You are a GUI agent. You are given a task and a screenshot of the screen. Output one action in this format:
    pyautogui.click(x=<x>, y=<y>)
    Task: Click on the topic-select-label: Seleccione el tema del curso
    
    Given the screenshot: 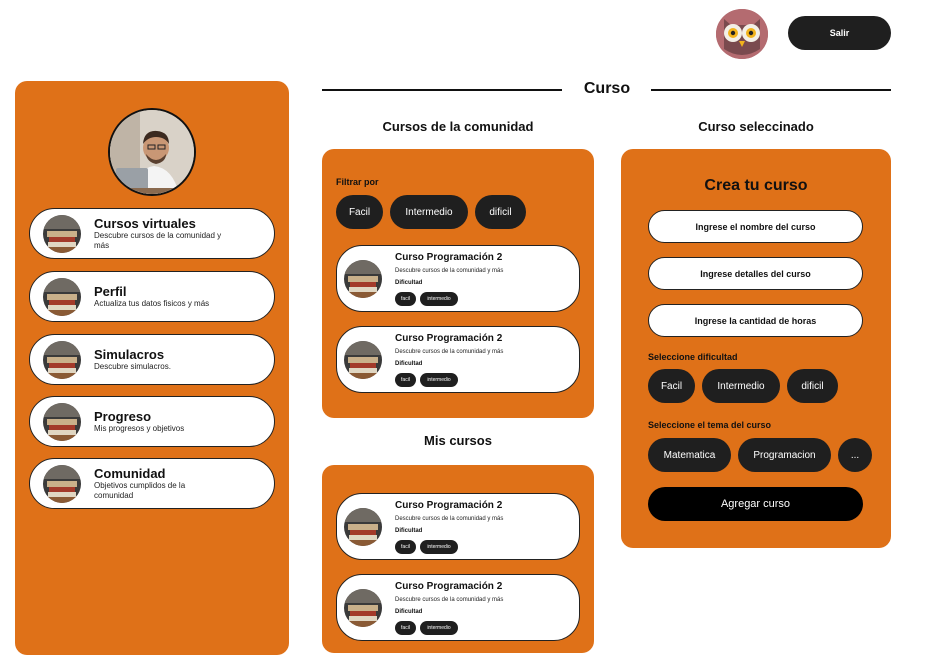 What is the action you would take?
    pyautogui.click(x=710, y=425)
    